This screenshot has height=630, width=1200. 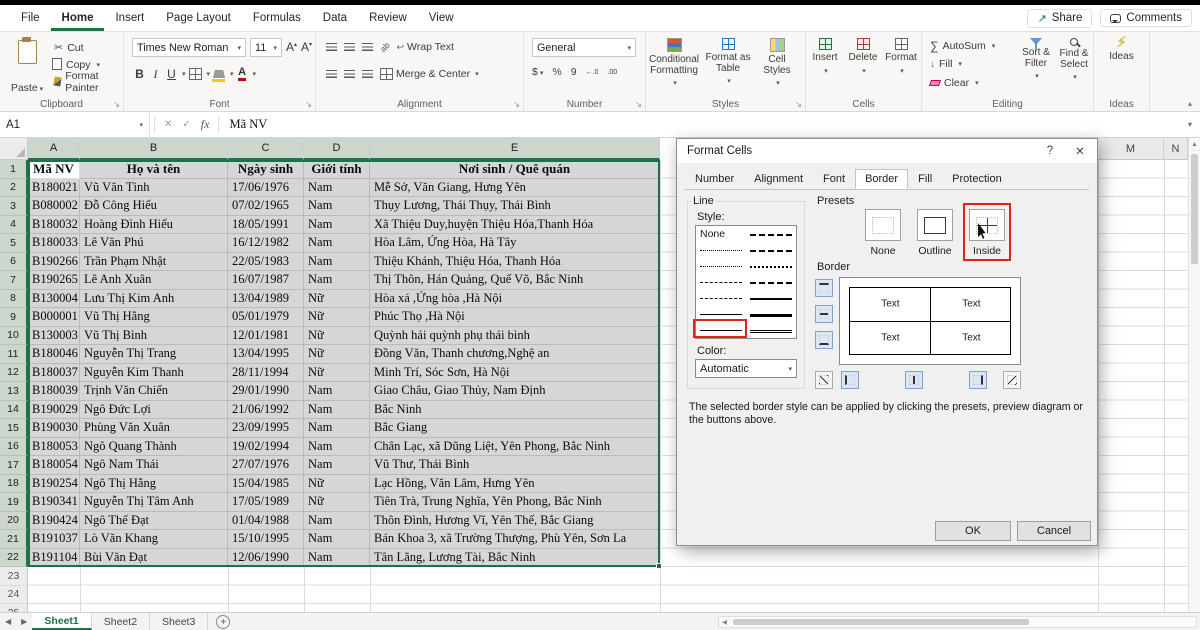 I want to click on cell: B130003, so click(x=54, y=335).